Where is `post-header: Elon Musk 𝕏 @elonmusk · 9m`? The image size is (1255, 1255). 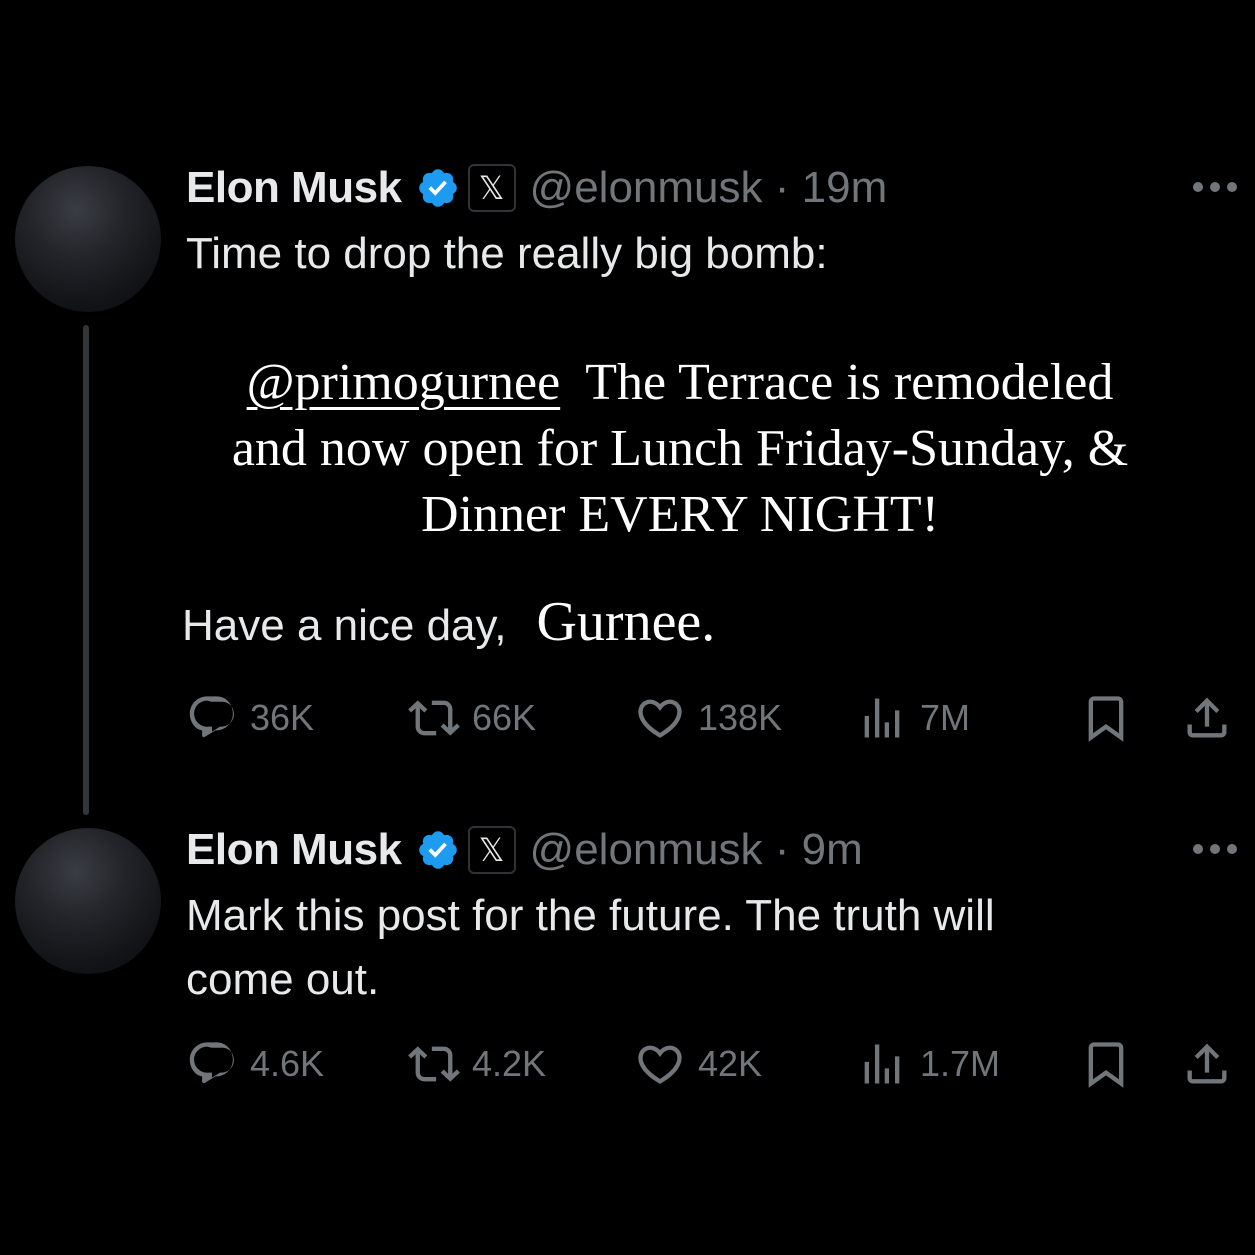
post-header: Elon Musk 𝕏 @elonmusk · 9m is located at coordinates (524, 850).